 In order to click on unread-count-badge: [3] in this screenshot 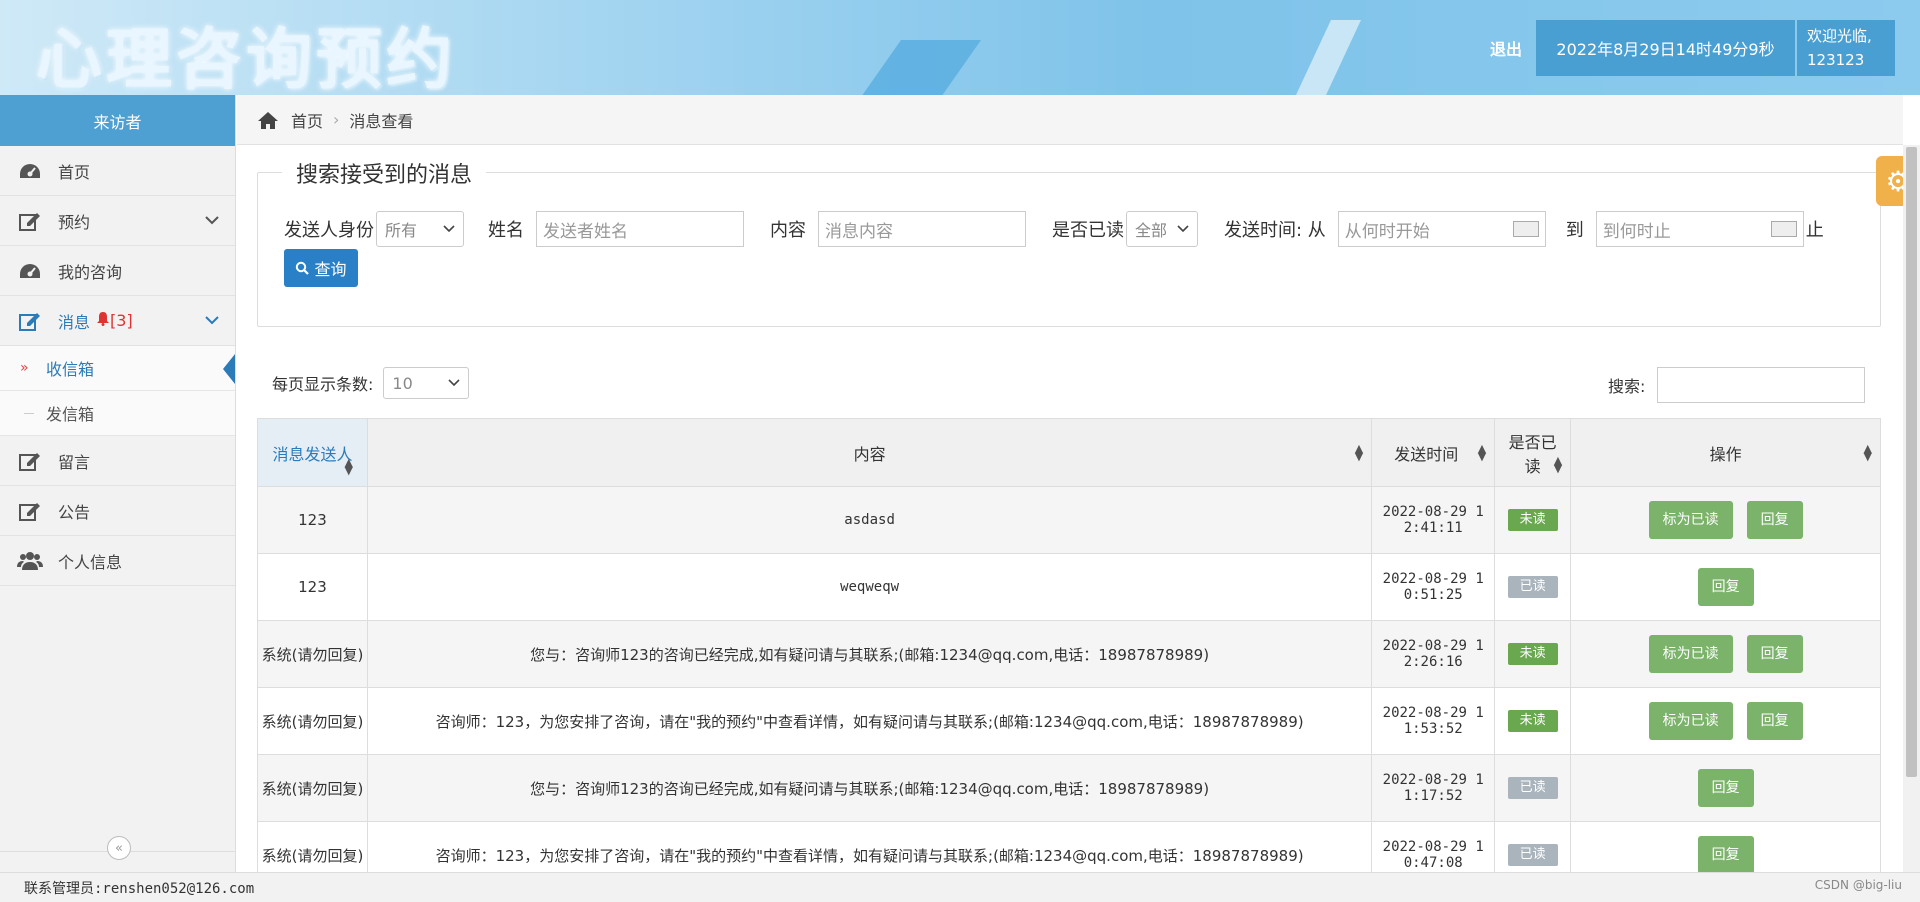, I will do `click(121, 320)`.